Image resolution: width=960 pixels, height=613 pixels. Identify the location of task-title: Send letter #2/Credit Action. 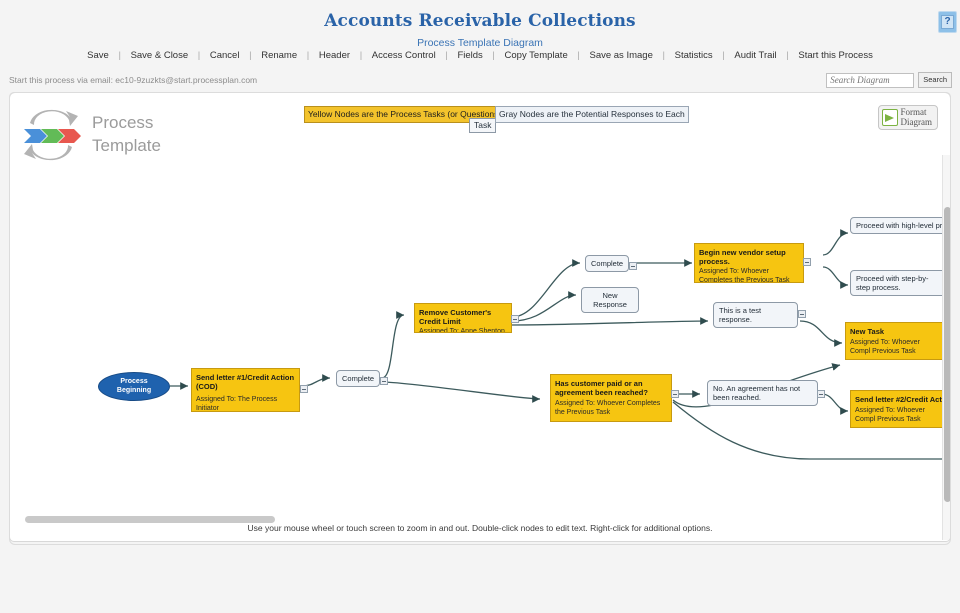
(900, 399).